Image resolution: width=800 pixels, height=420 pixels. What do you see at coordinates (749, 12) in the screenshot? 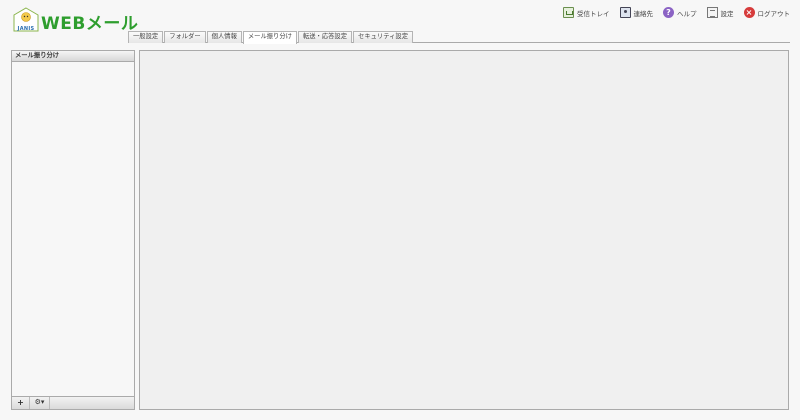
I see `logout-icon: ×` at bounding box center [749, 12].